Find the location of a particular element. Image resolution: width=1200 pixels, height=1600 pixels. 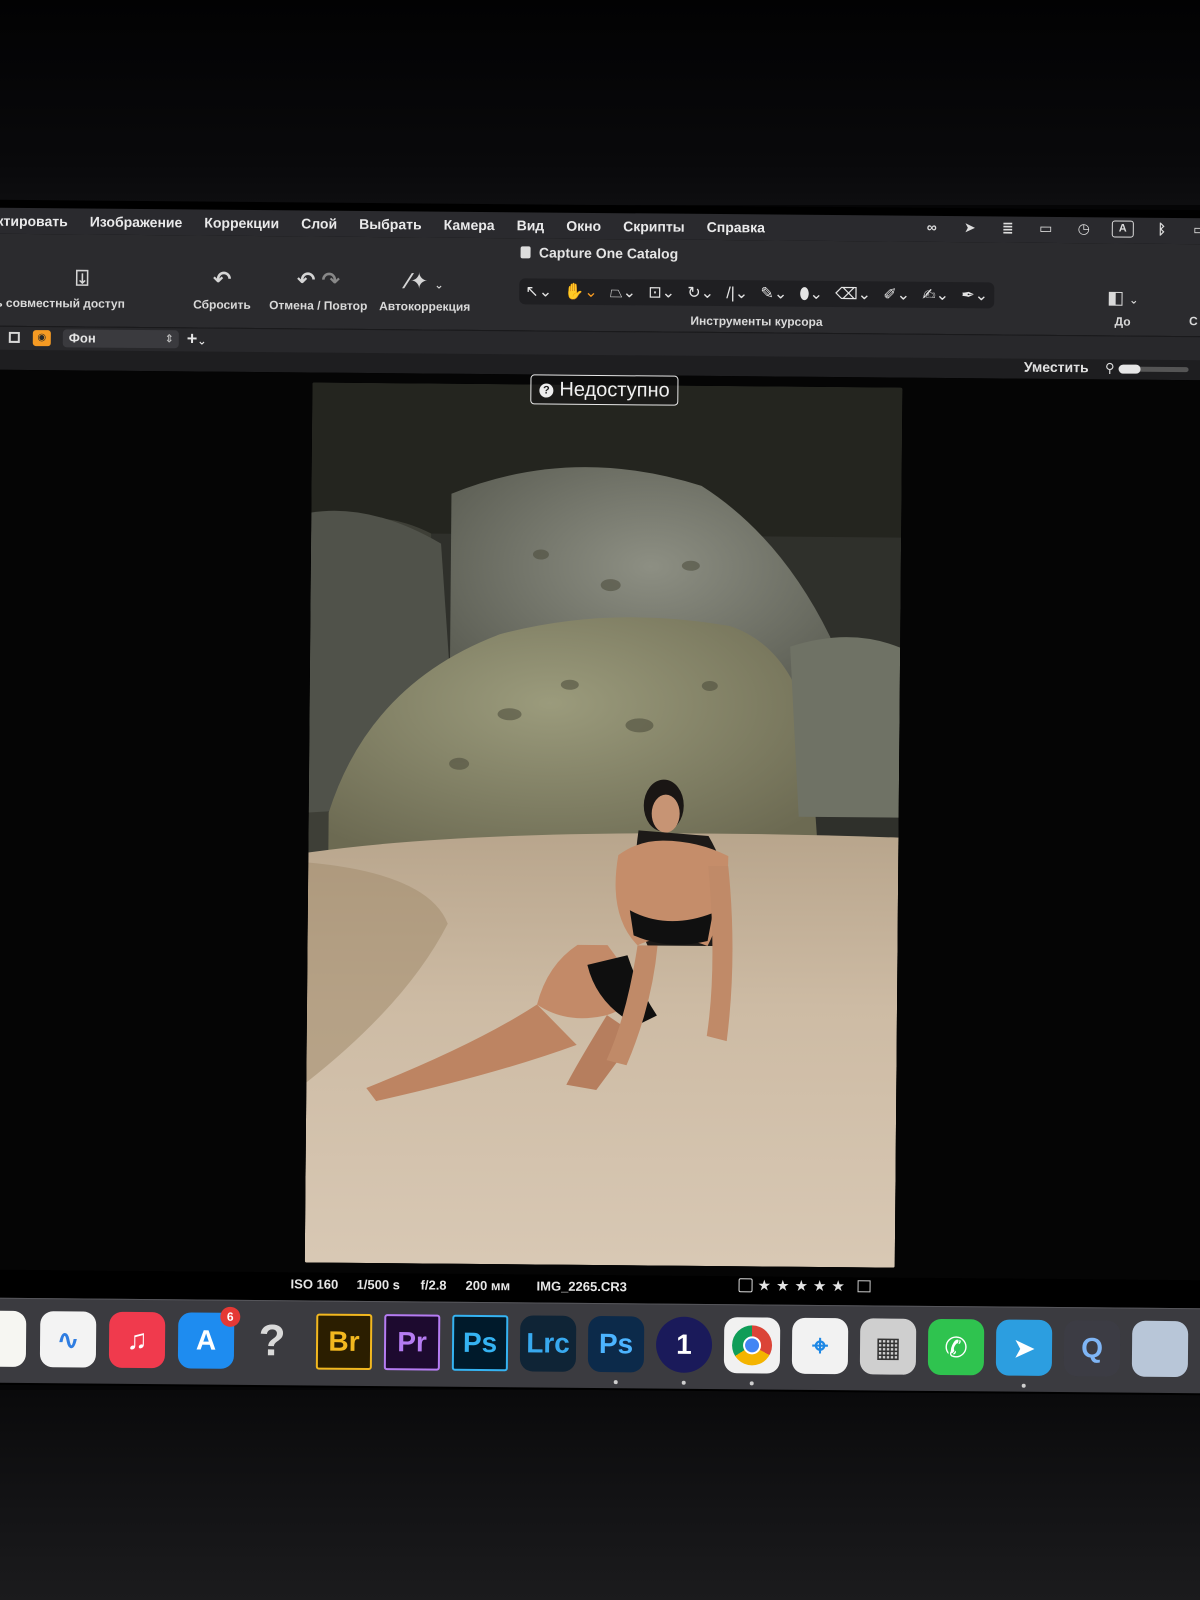

dock-preview-icon is located at coordinates (1160, 1349).